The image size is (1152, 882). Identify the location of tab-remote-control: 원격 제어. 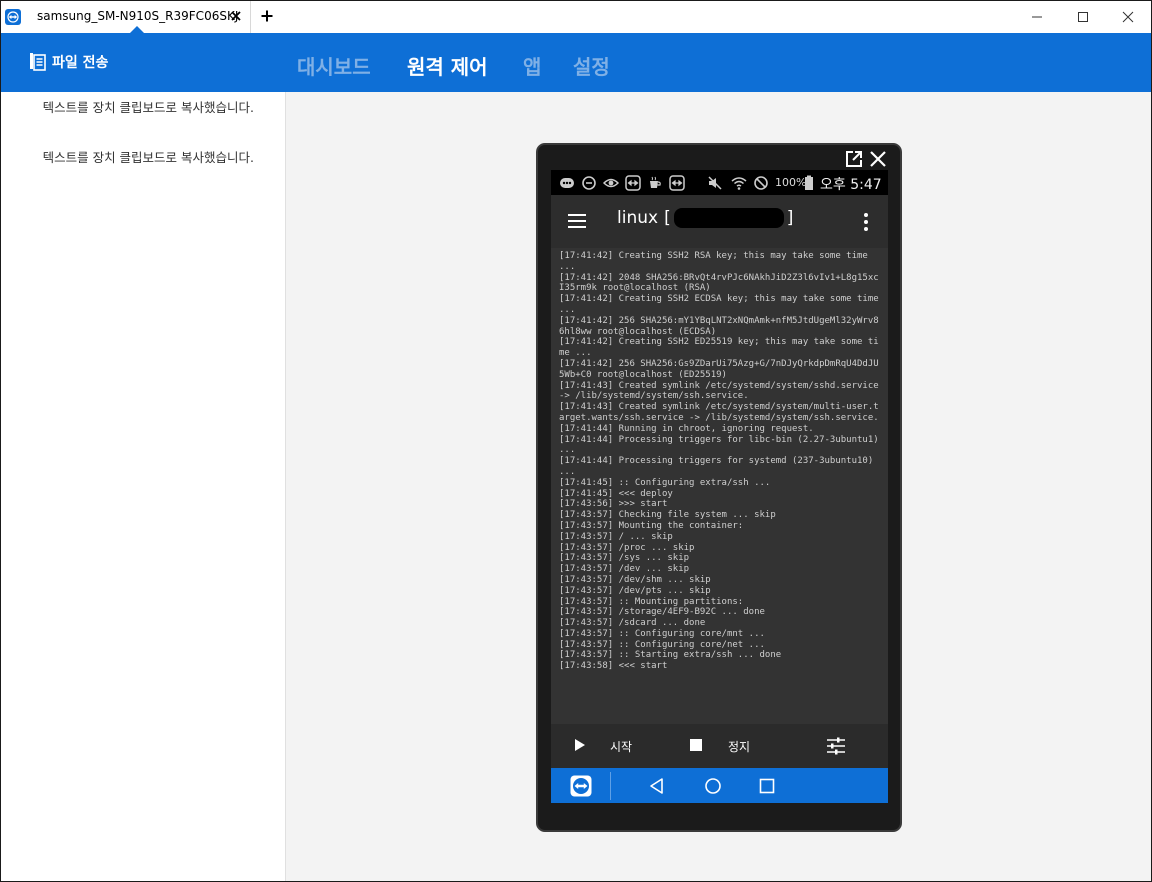
(447, 65).